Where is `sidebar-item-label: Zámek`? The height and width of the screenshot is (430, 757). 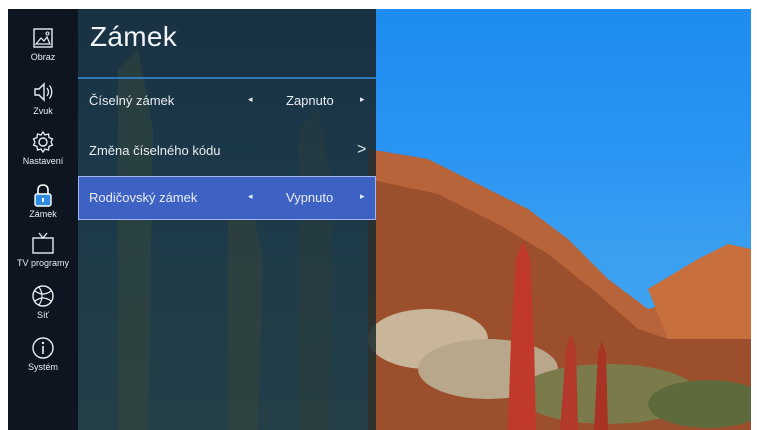
sidebar-item-label: Zámek is located at coordinates (43, 214).